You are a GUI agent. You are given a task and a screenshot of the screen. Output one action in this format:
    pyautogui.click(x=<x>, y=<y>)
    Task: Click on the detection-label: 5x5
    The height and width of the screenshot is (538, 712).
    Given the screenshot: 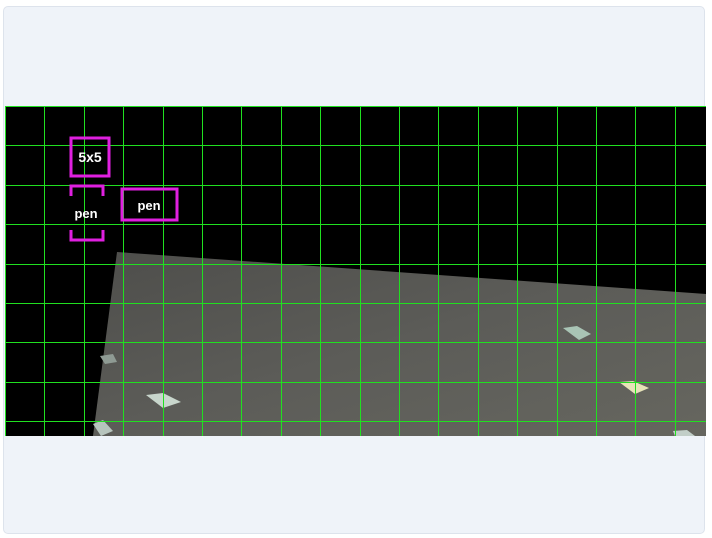 What is the action you would take?
    pyautogui.click(x=90, y=157)
    